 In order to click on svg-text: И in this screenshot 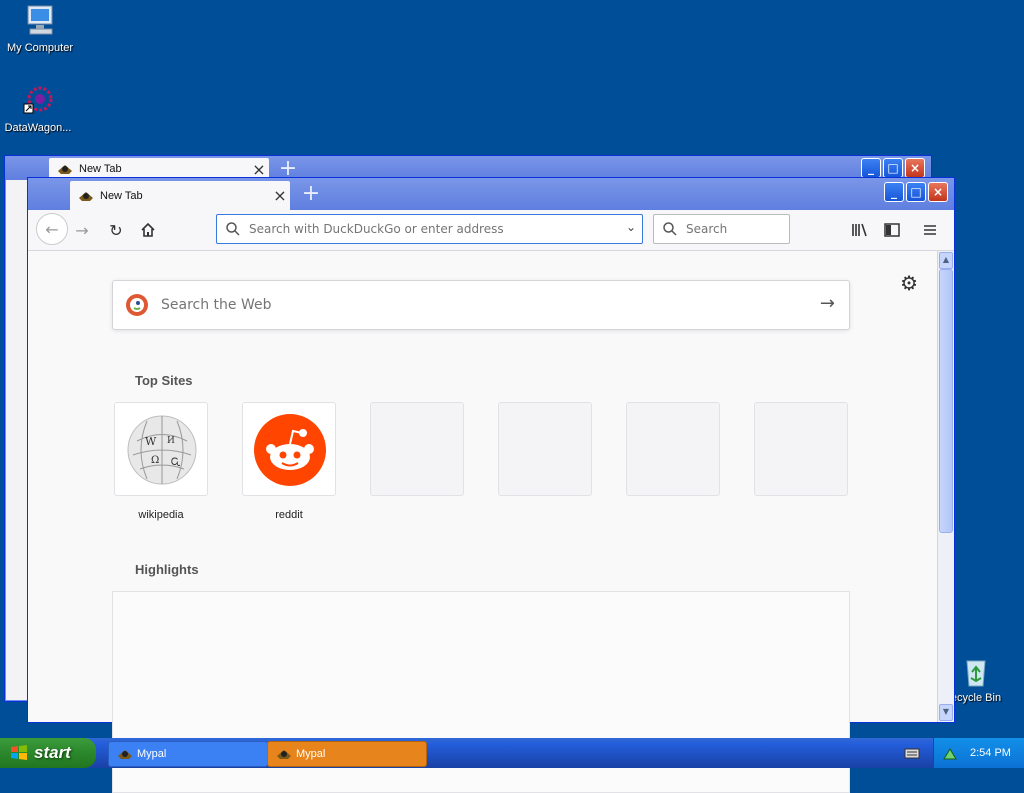, I will do `click(171, 441)`.